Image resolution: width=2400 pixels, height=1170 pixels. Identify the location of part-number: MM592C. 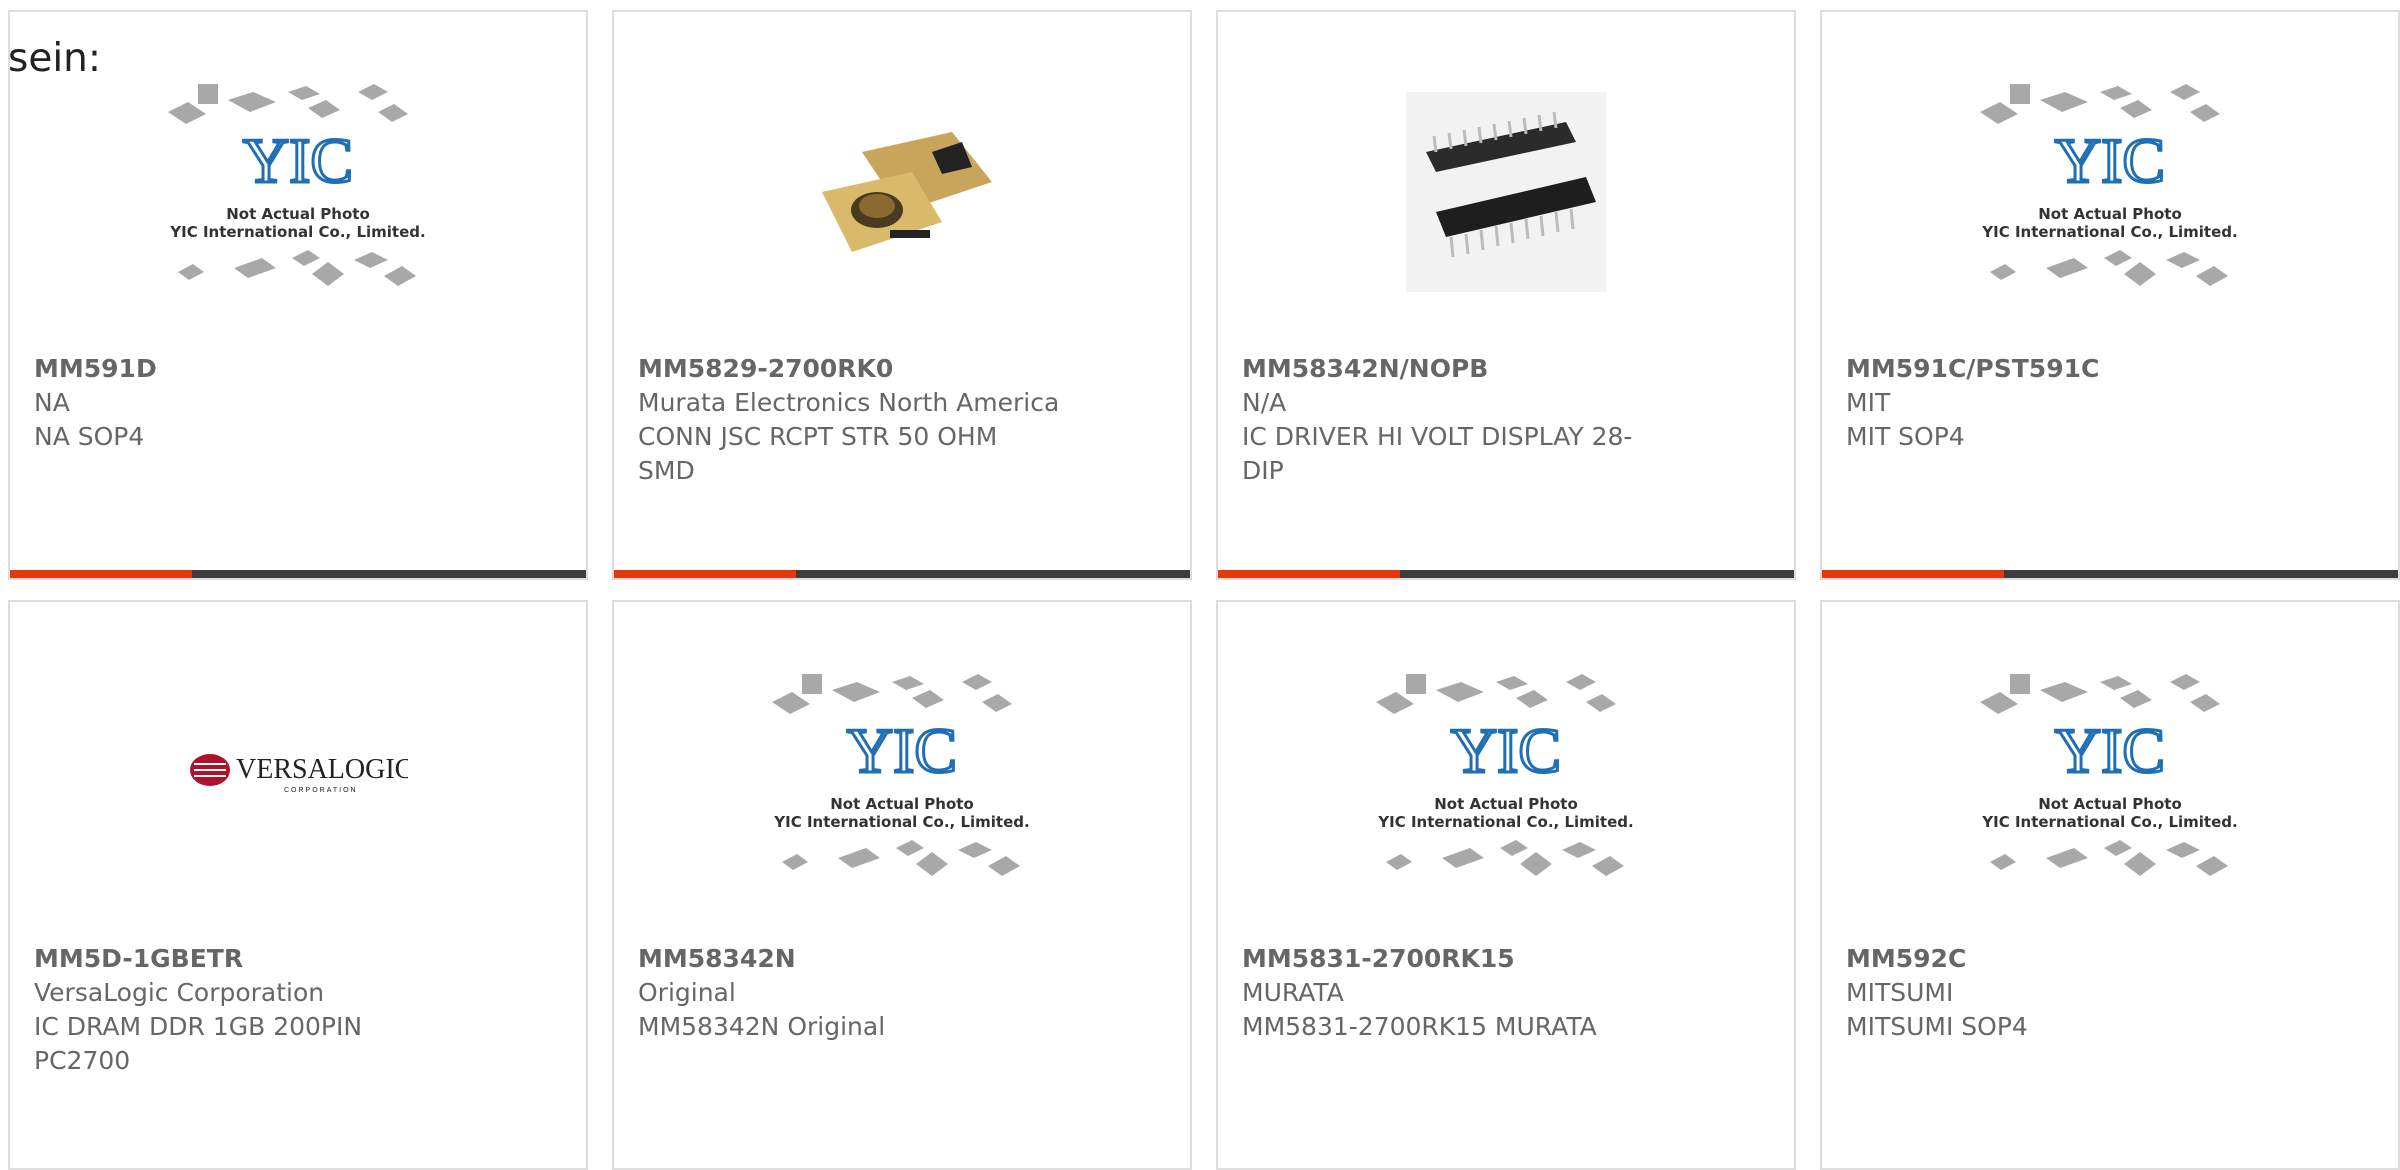
(2057, 959).